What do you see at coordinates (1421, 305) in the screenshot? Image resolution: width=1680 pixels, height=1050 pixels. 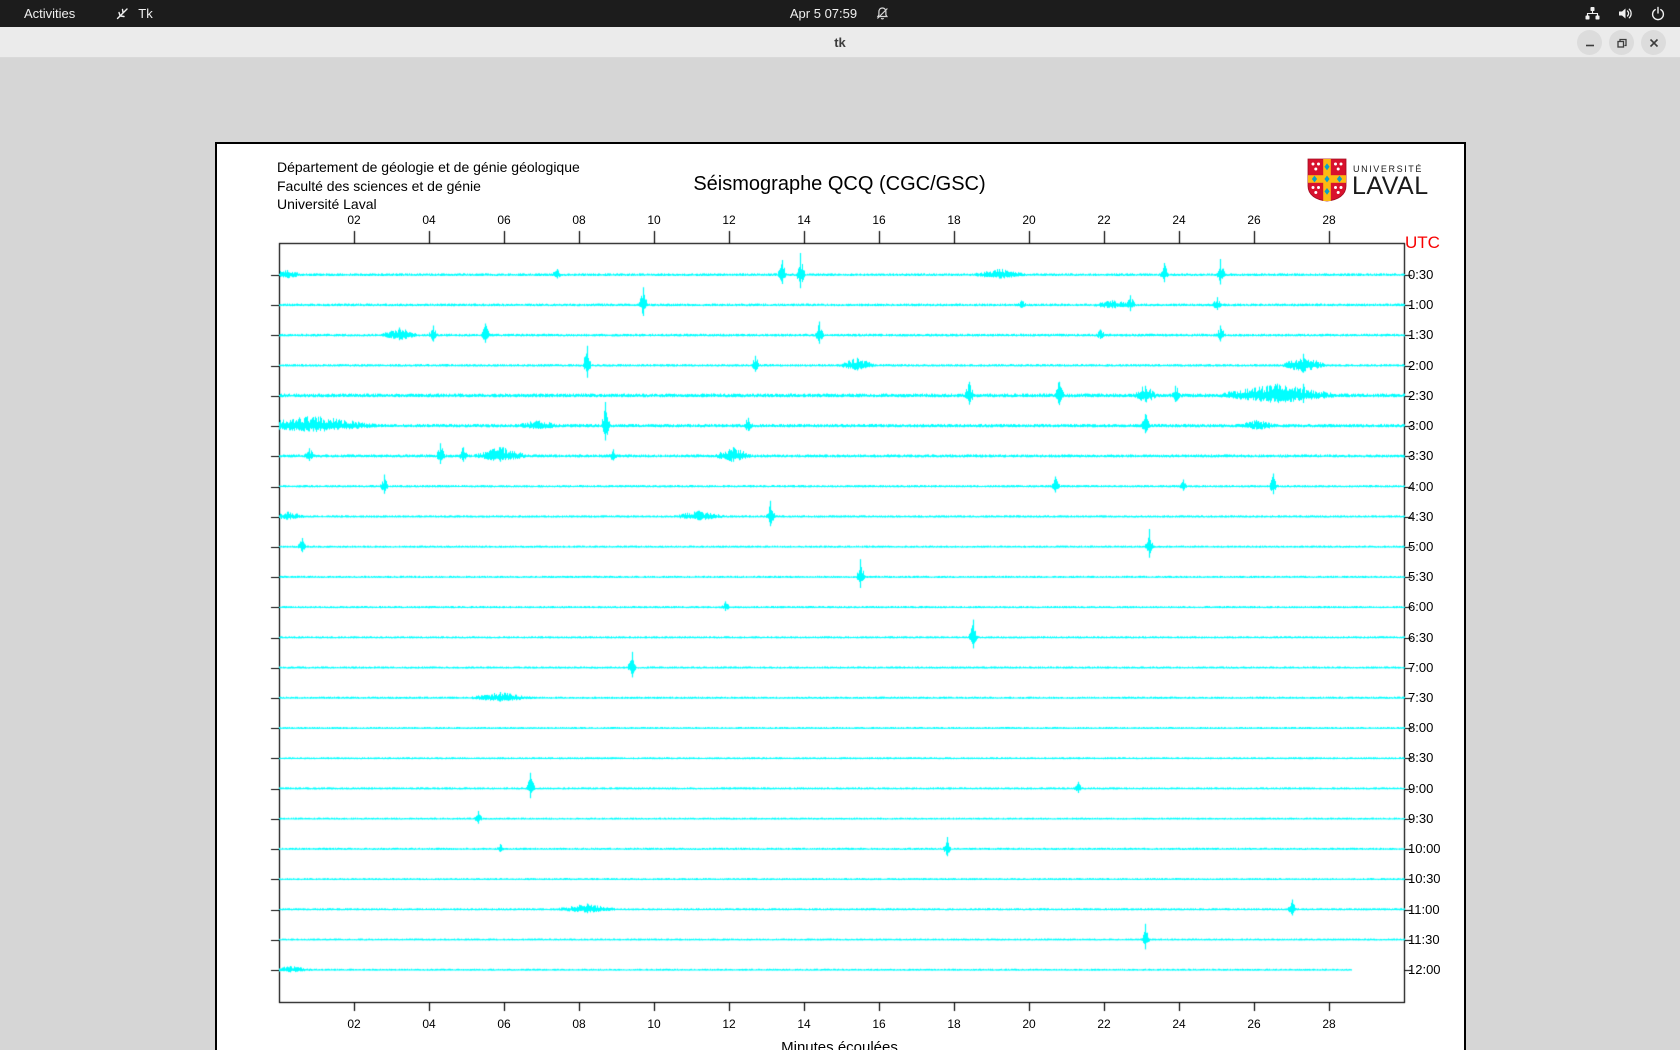 I see `time-tick-label: 1:00` at bounding box center [1421, 305].